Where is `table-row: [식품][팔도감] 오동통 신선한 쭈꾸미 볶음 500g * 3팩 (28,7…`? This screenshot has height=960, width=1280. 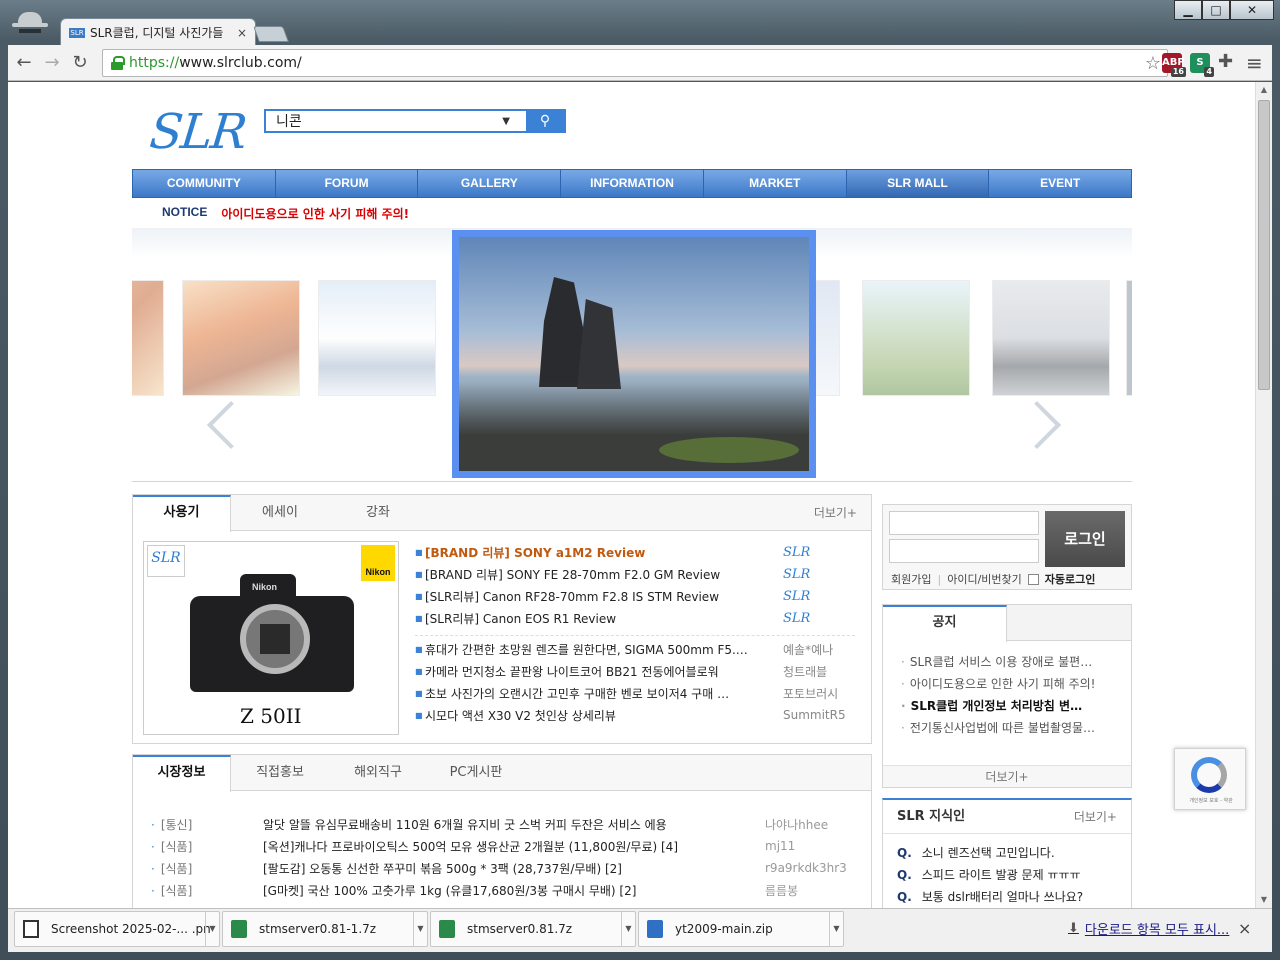 table-row: [식품][팔도감] 오동통 신선한 쭈꾸미 볶음 500g * 3팩 (28,7… is located at coordinates (501, 868).